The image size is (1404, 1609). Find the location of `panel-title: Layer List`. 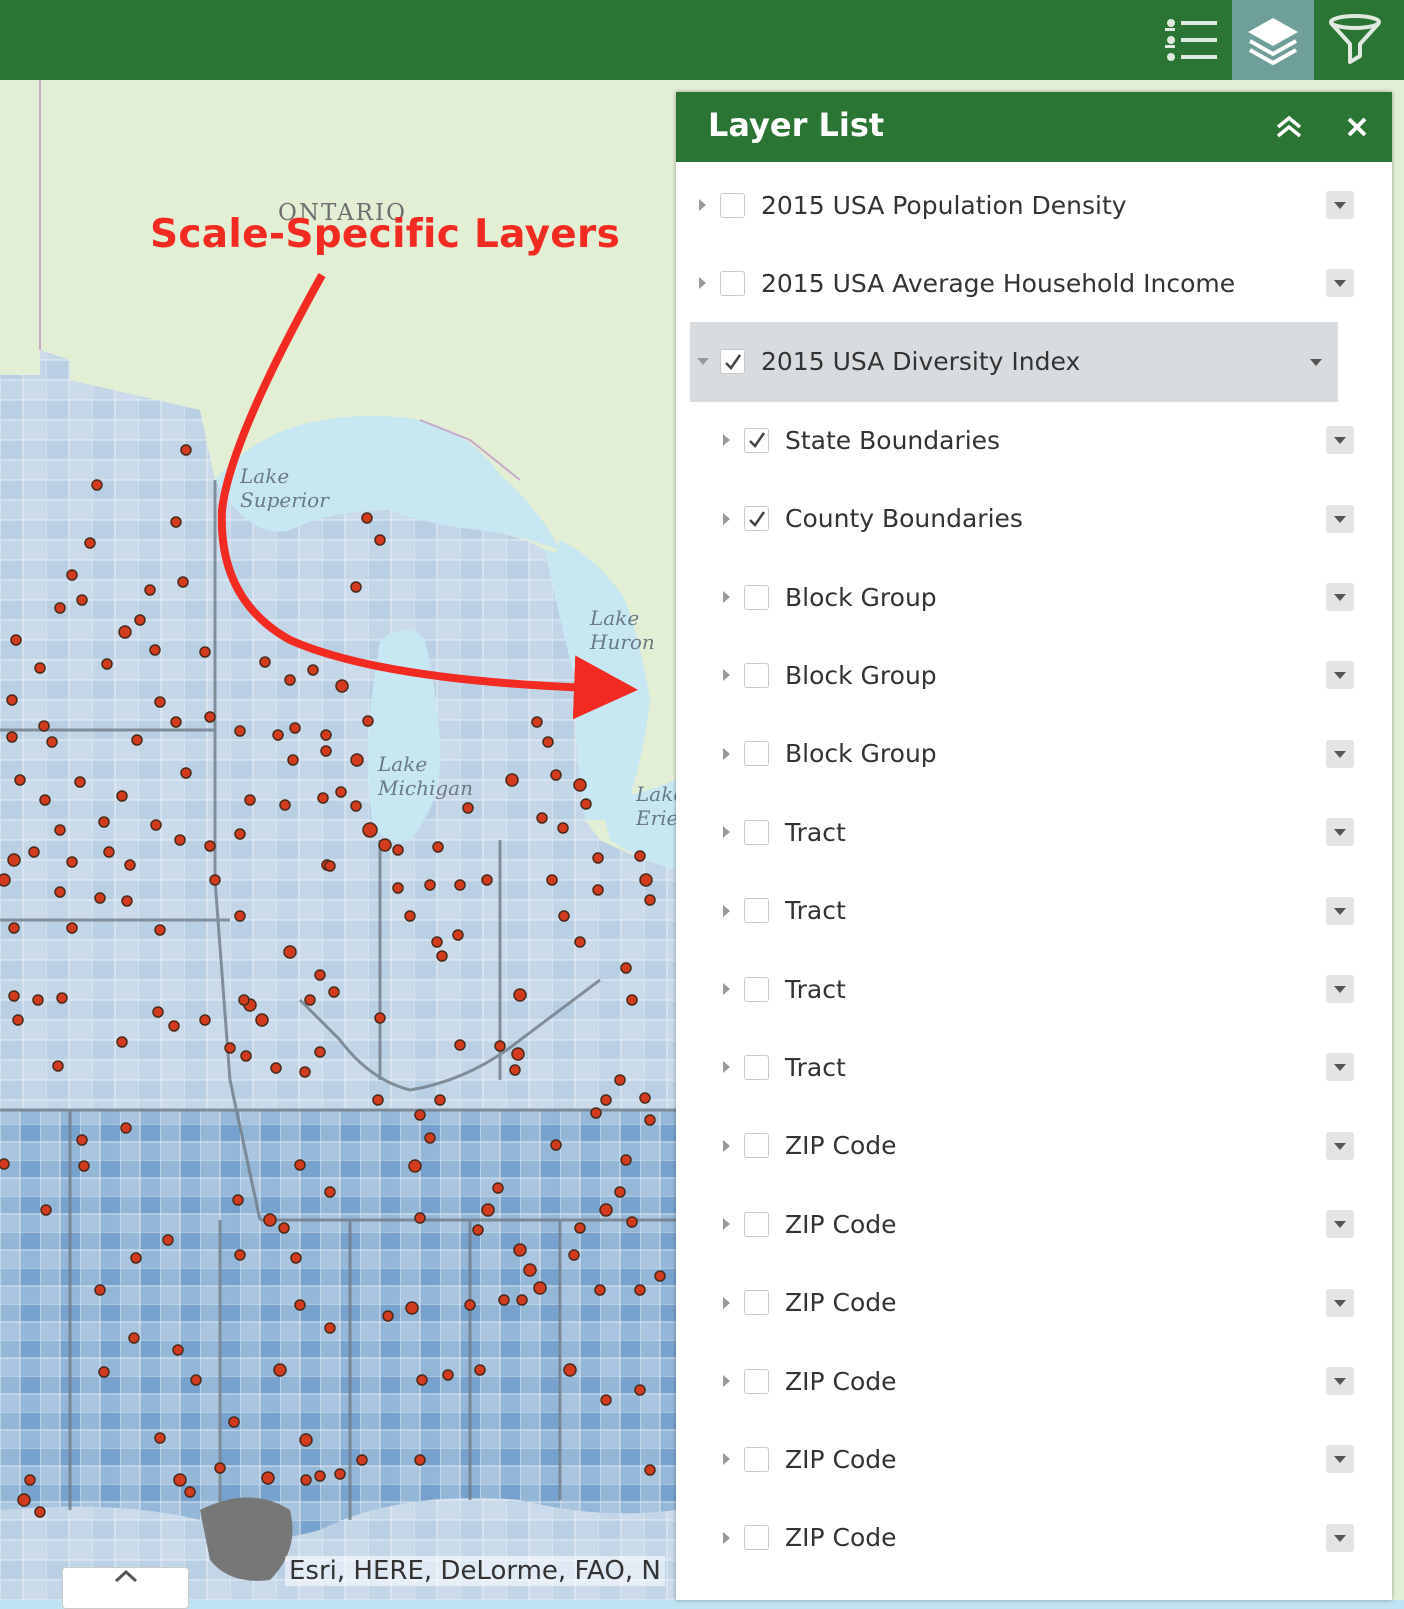

panel-title: Layer List is located at coordinates (796, 125).